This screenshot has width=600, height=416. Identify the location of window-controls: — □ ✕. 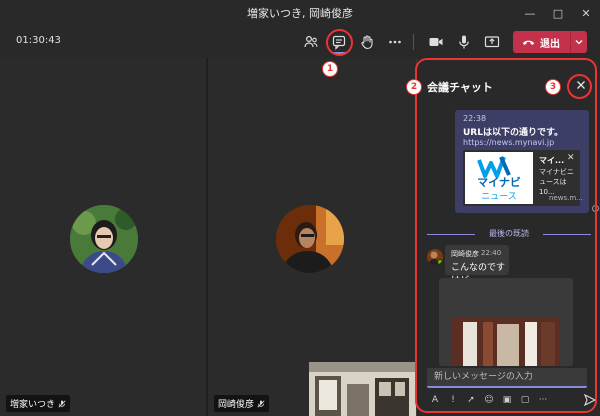
(558, 13).